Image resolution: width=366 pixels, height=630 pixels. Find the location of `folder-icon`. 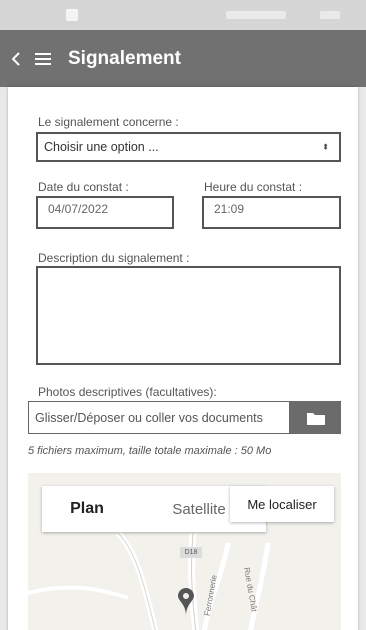

folder-icon is located at coordinates (315, 418).